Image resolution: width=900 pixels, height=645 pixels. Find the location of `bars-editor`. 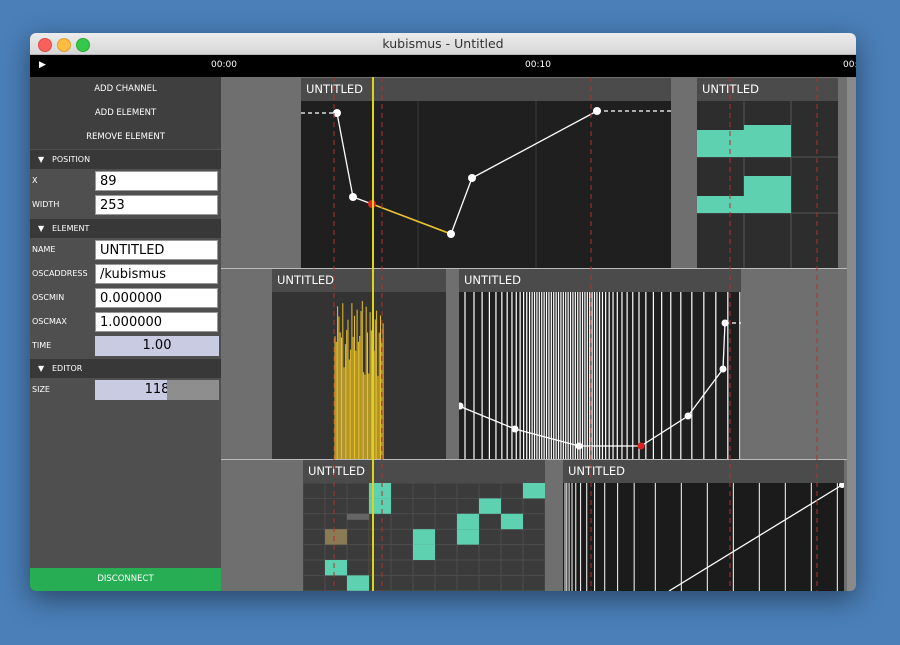

bars-editor is located at coordinates (767, 184).